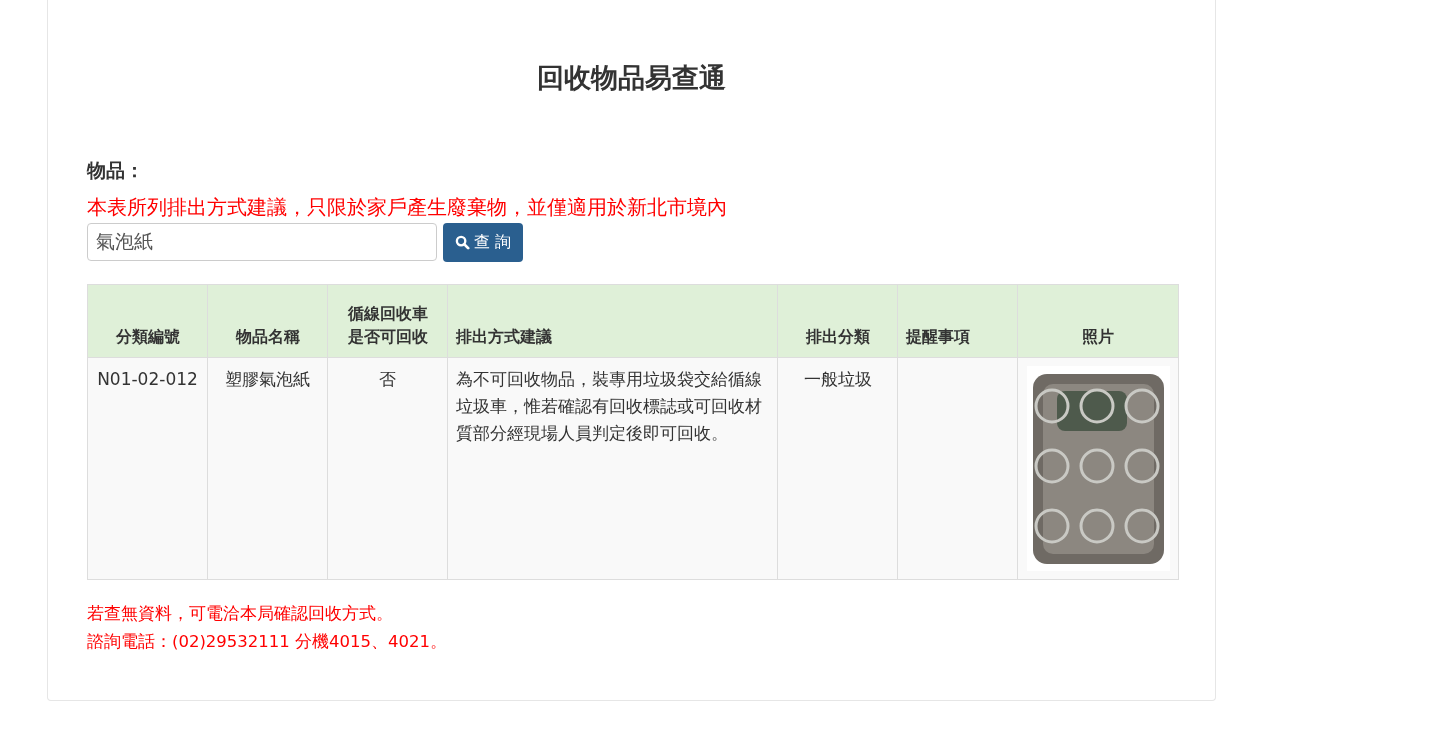 Image resolution: width=1456 pixels, height=746 pixels. I want to click on footer-note: 諮詢電話：(02)29532111 分機4015、4021。, so click(267, 642).